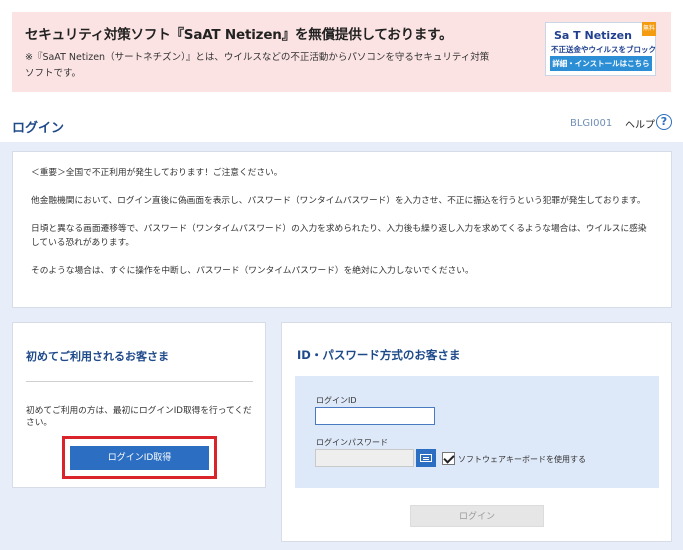 The image size is (683, 550). What do you see at coordinates (640, 123) in the screenshot?
I see `help-link: ヘルプ` at bounding box center [640, 123].